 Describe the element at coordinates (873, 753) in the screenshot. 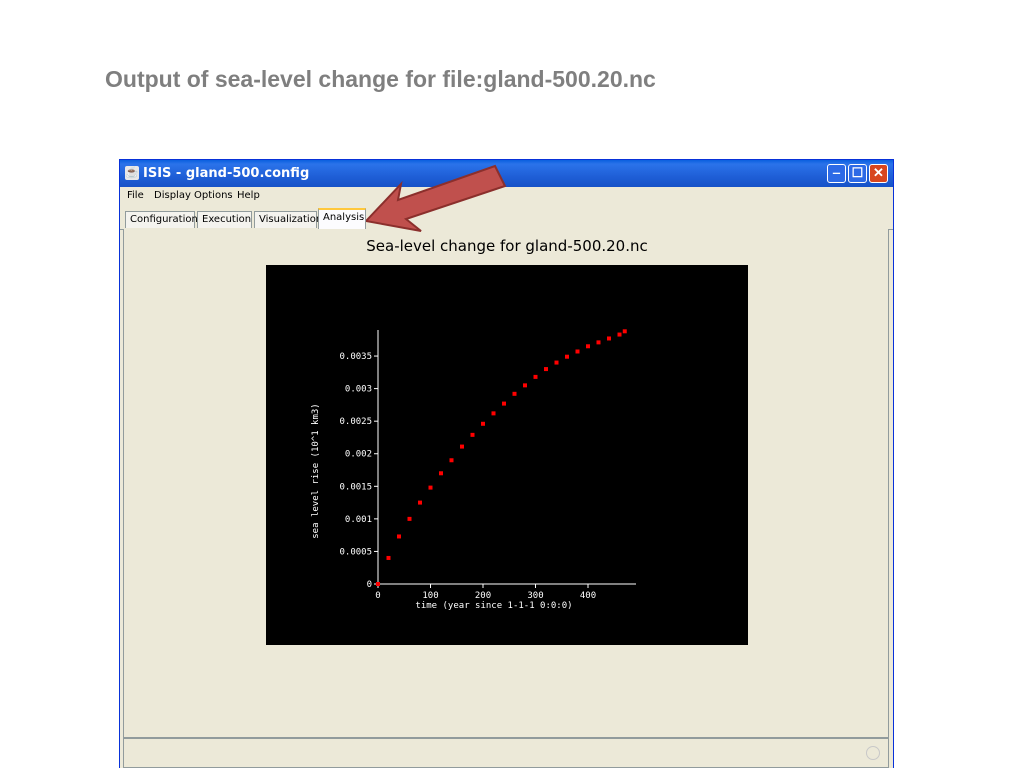

I see `status-indicator-icon` at that location.